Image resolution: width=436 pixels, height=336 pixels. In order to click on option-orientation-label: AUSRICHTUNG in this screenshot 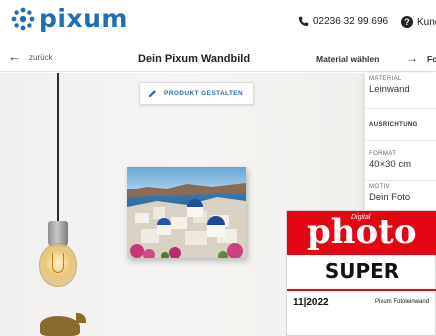, I will do `click(393, 125)`.